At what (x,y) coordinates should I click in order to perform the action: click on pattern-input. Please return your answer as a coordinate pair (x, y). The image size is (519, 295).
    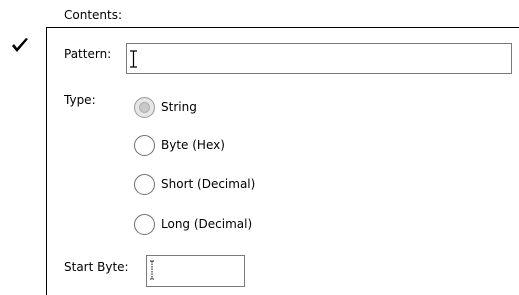
    Looking at the image, I should click on (319, 58).